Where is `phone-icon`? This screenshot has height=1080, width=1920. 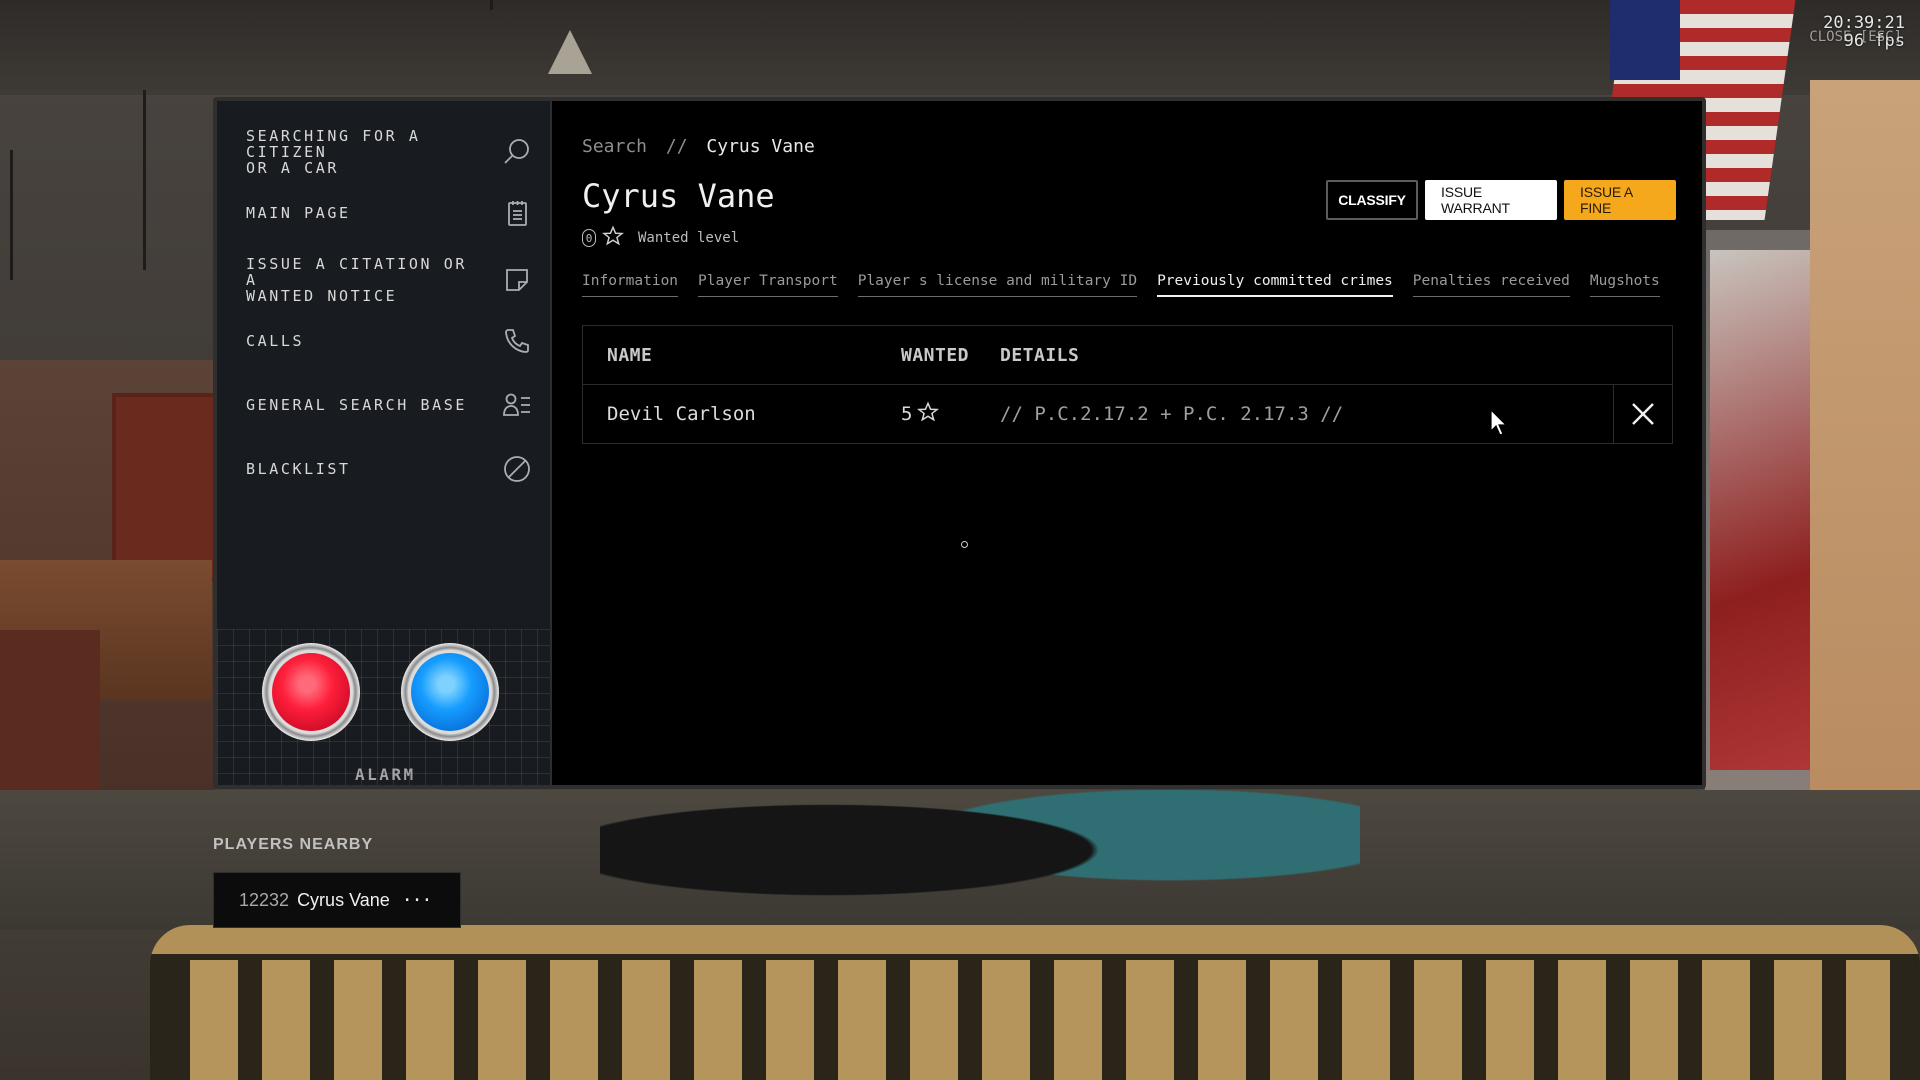
phone-icon is located at coordinates (517, 341).